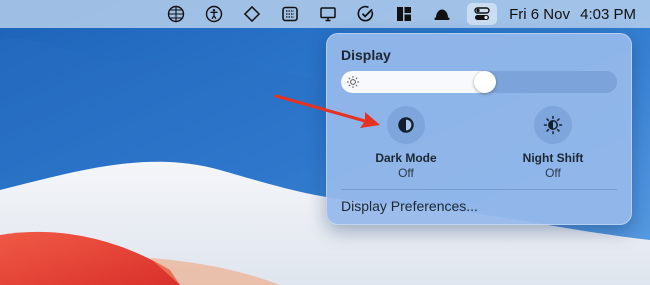 This screenshot has height=285, width=650. Describe the element at coordinates (404, 14) in the screenshot. I see `tiles-icon` at that location.